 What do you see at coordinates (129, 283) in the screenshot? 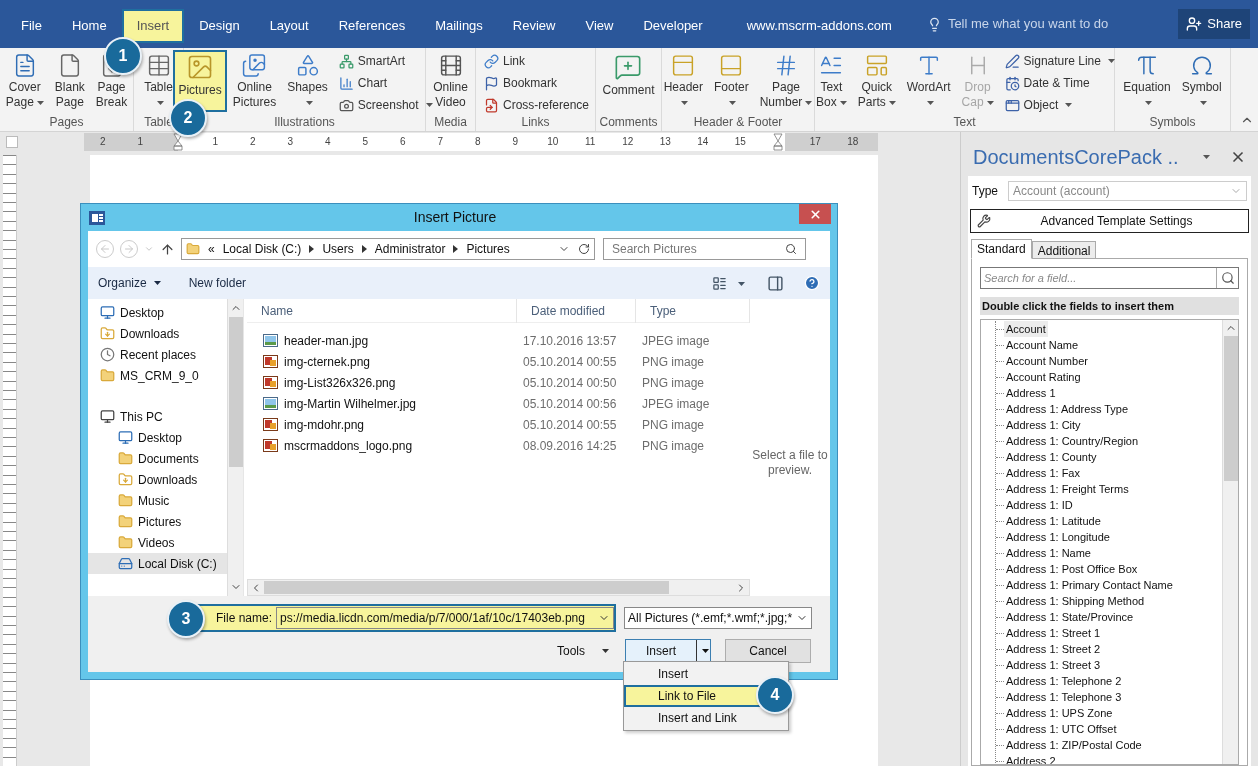
I see `organize-button: Organize` at bounding box center [129, 283].